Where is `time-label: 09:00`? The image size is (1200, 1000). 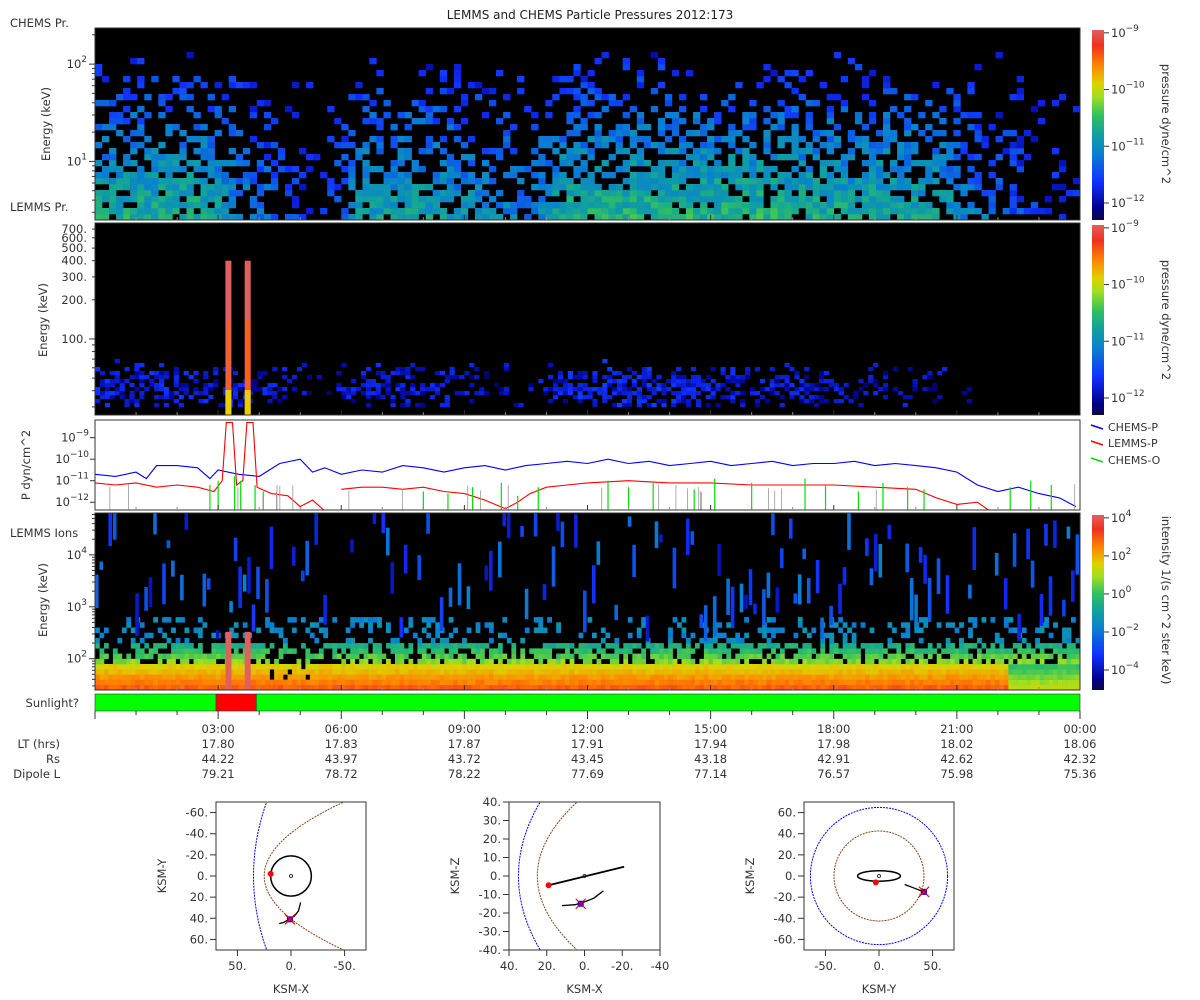 time-label: 09:00 is located at coordinates (464, 729).